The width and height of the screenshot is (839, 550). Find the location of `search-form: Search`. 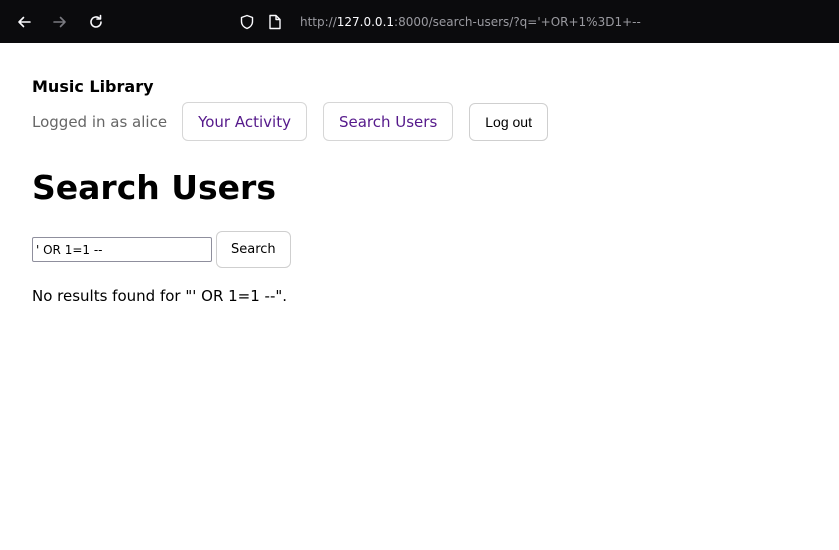

search-form: Search is located at coordinates (161, 249).